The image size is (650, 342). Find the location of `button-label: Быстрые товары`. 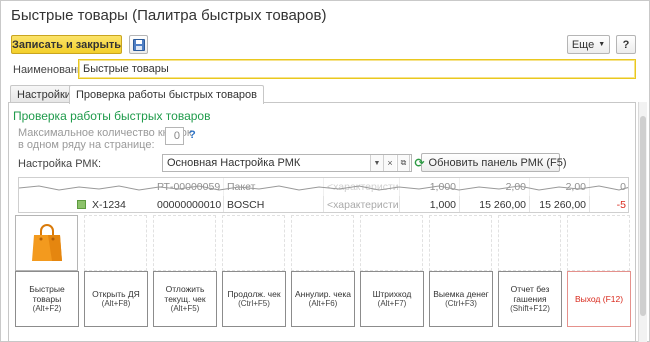

button-label: Быстрые товары is located at coordinates (47, 294).